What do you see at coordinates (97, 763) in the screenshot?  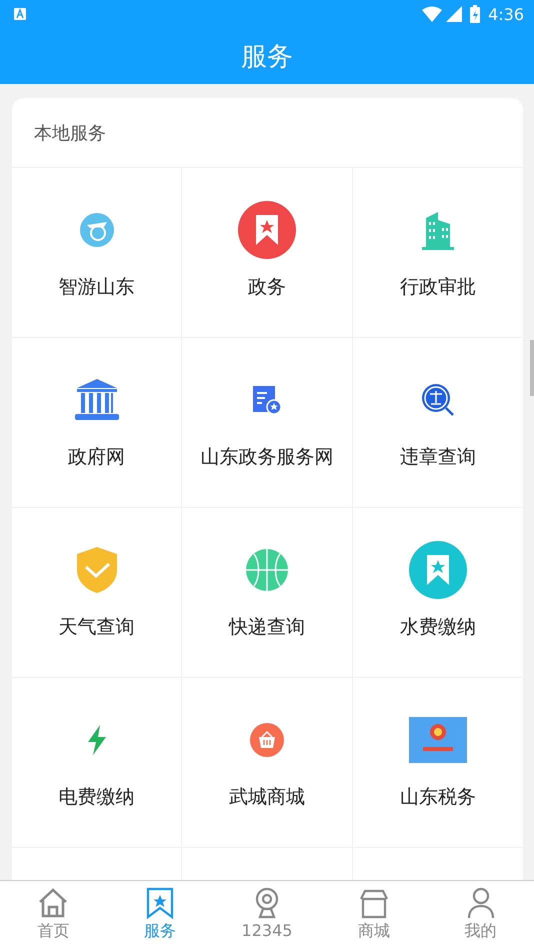 I see `service-tile: 电费缴纳` at bounding box center [97, 763].